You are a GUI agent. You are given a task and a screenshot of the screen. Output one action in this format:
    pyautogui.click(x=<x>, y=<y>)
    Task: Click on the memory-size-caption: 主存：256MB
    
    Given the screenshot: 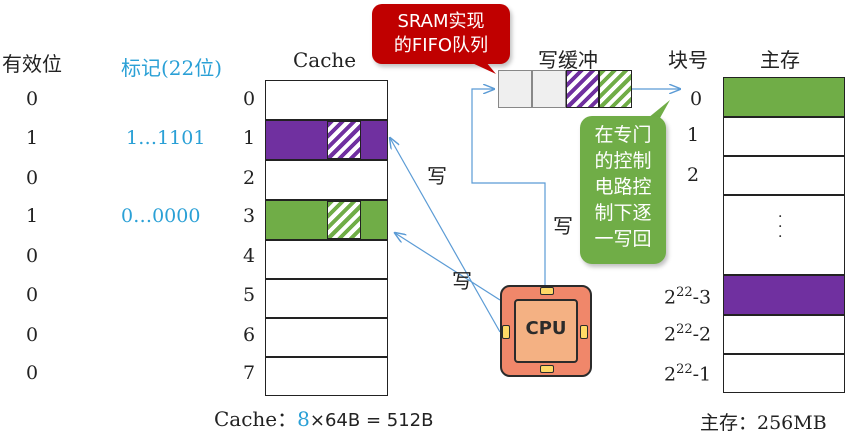 What is the action you would take?
    pyautogui.click(x=763, y=423)
    